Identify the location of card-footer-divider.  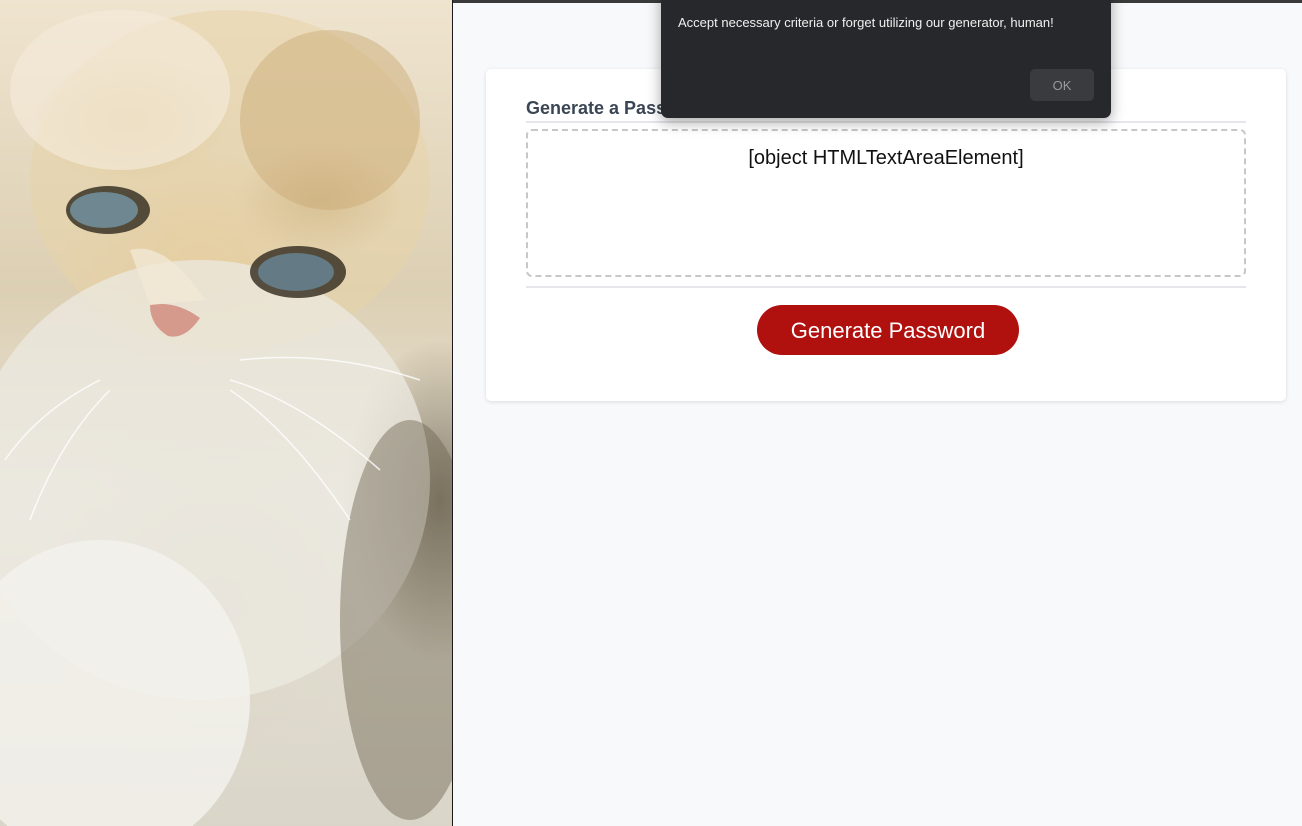
(886, 287).